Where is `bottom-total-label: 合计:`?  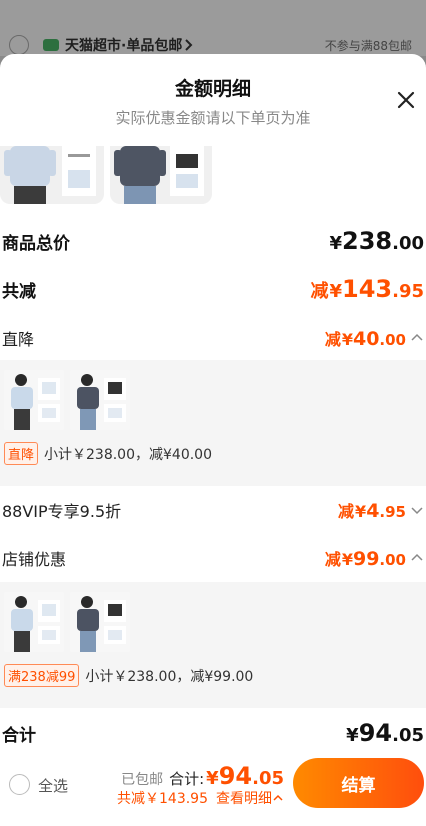 bottom-total-label: 合计: is located at coordinates (187, 779).